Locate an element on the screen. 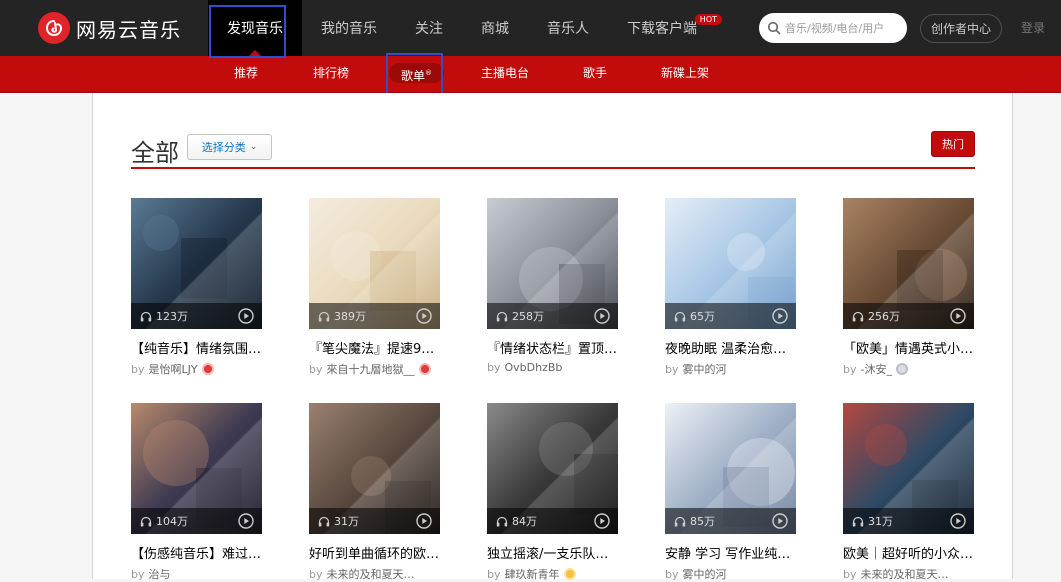  playlist-author-line: by 來自十九層地獄__ is located at coordinates (374, 369).